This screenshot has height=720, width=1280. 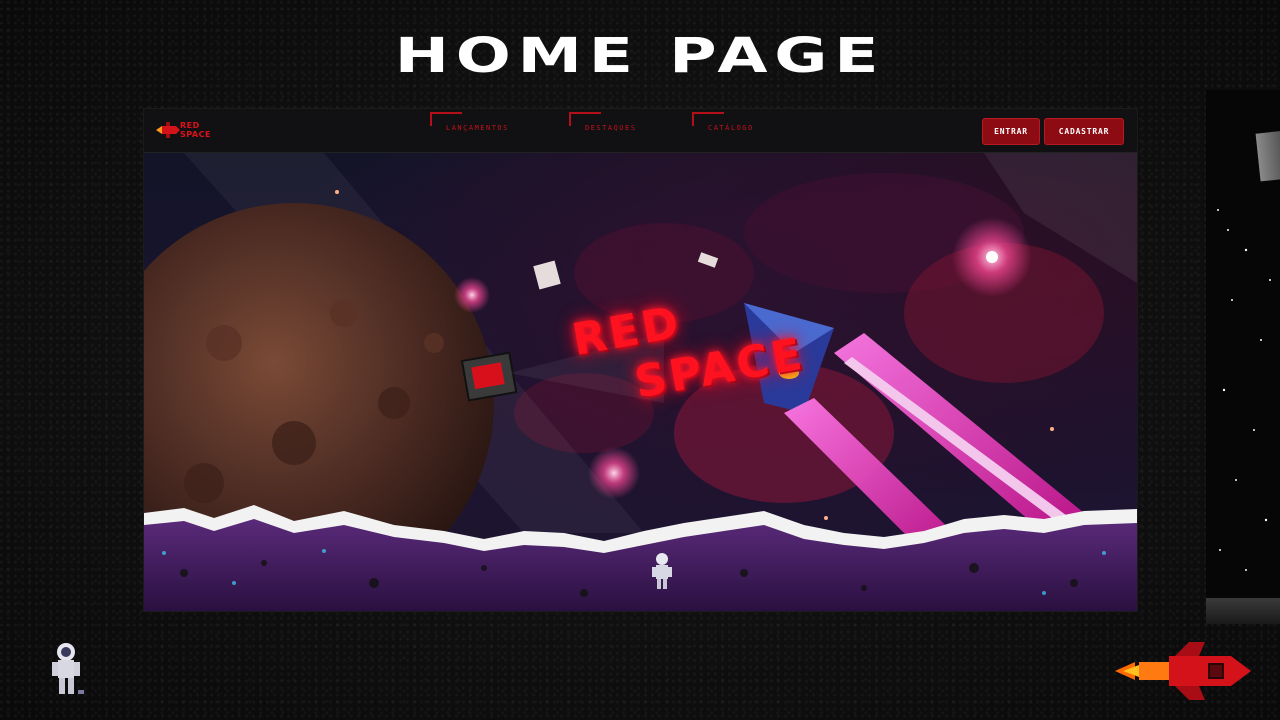 What do you see at coordinates (489, 376) in the screenshot?
I see `tv-icon` at bounding box center [489, 376].